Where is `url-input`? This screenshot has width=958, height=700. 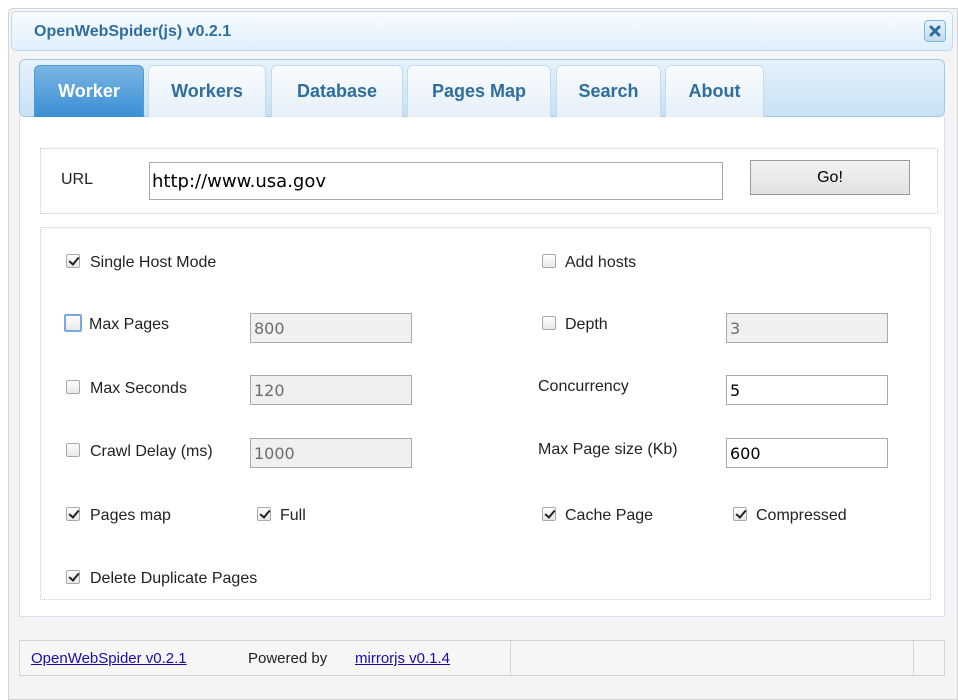 url-input is located at coordinates (436, 181).